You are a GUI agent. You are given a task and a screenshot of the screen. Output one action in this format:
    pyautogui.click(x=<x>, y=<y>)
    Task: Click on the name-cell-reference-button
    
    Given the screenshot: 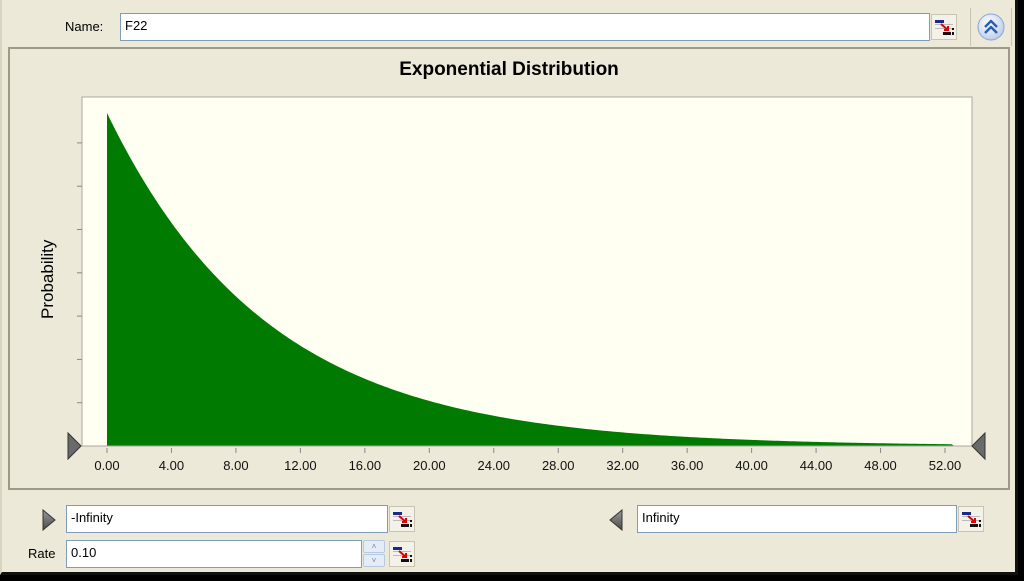 What is the action you would take?
    pyautogui.click(x=944, y=27)
    